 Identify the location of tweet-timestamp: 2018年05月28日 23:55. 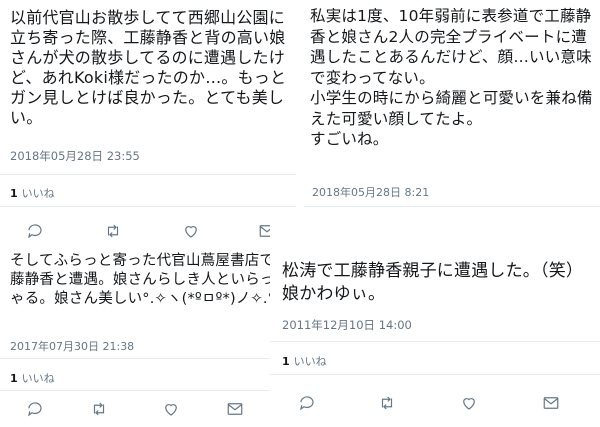
(75, 156).